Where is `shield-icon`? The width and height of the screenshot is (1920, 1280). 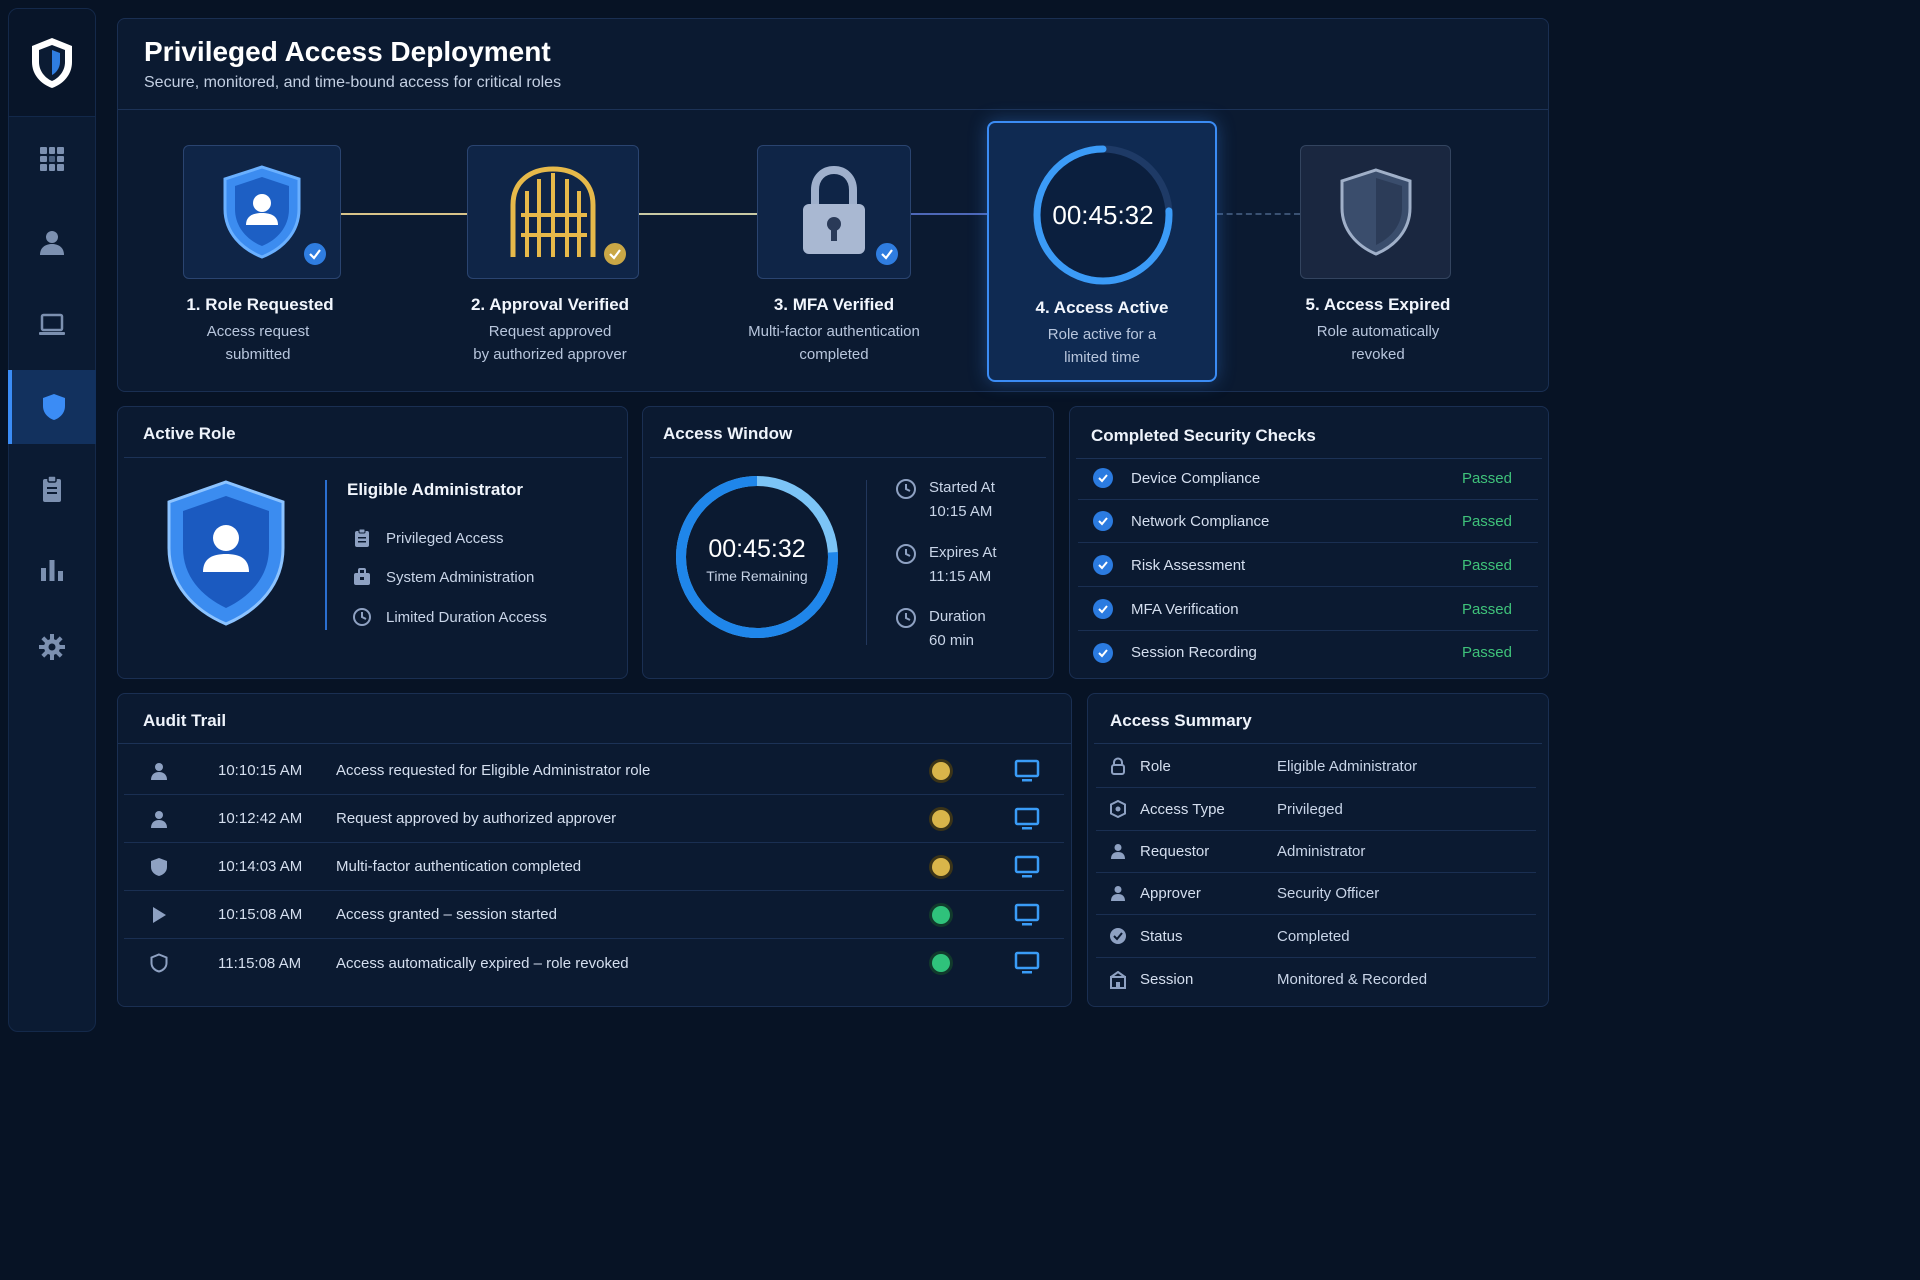
shield-icon is located at coordinates (54, 407).